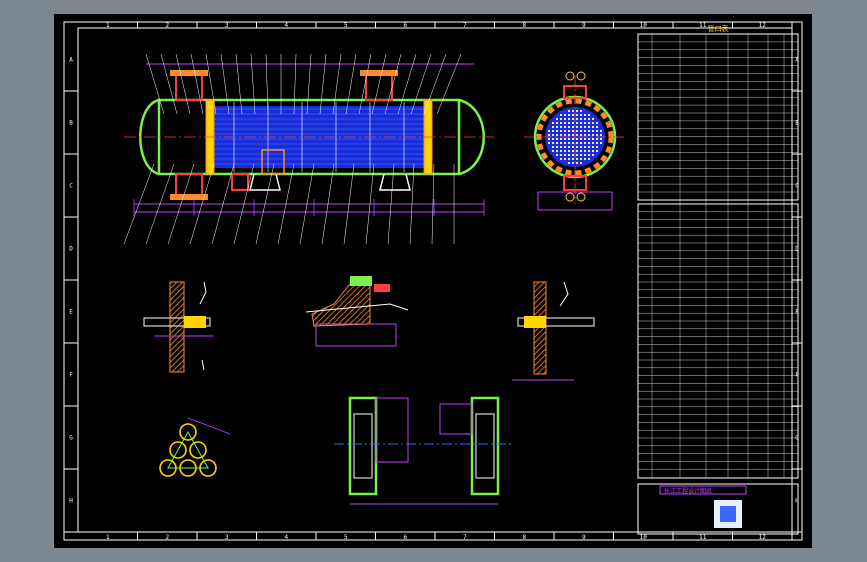 This screenshot has width=867, height=562. I want to click on label-bubble-c, so click(570, 197).